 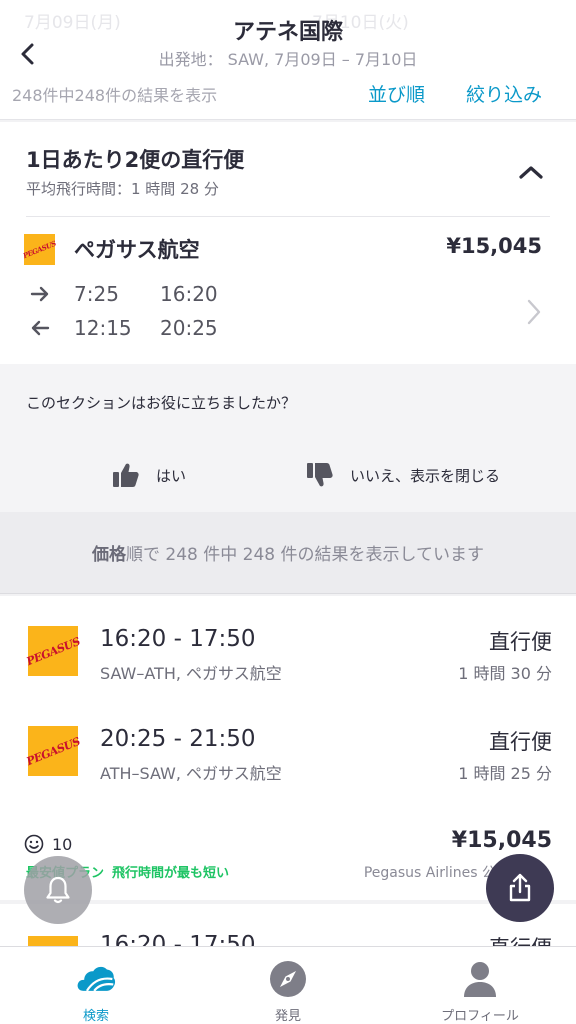 I want to click on card-price: ¥15,045, so click(x=494, y=246).